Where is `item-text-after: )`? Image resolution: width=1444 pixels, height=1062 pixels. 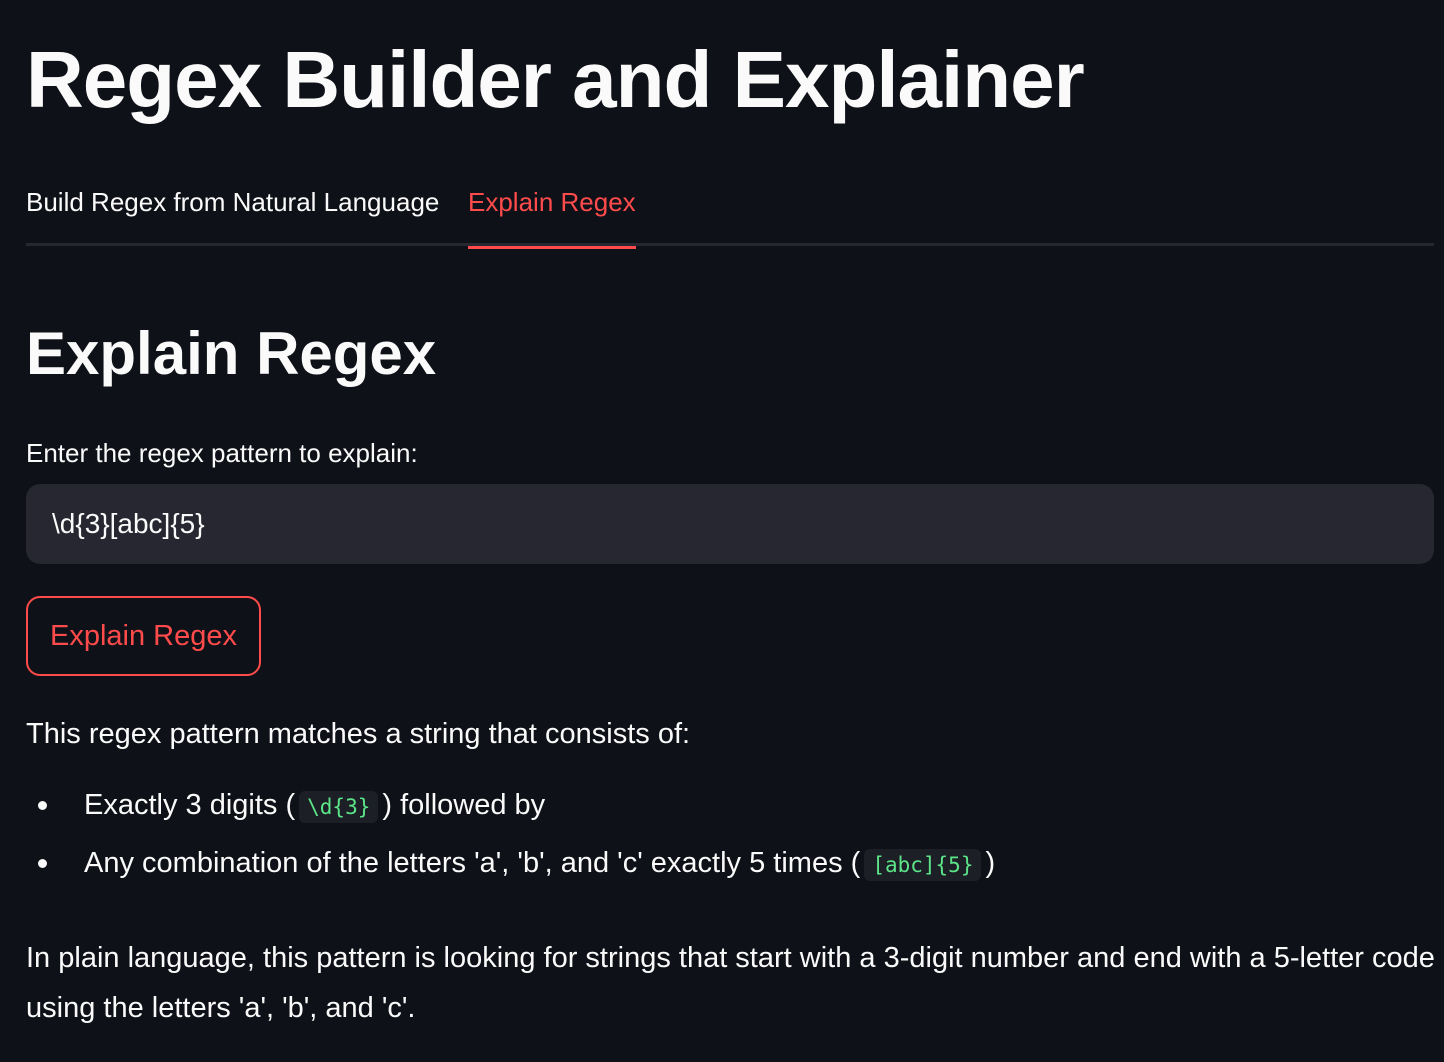 item-text-after: ) is located at coordinates (990, 863).